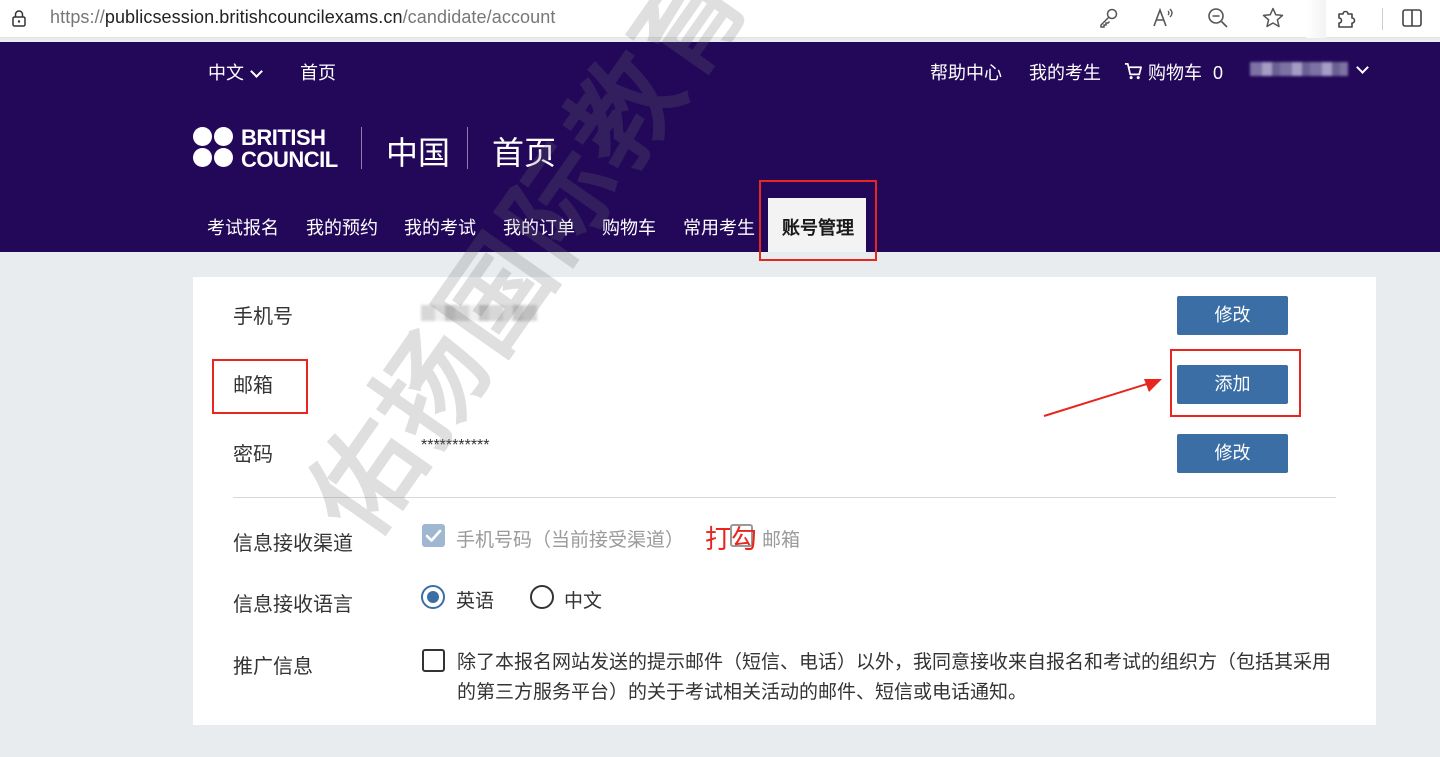  Describe the element at coordinates (433, 660) in the screenshot. I see `promo-consent-checkbox` at that location.